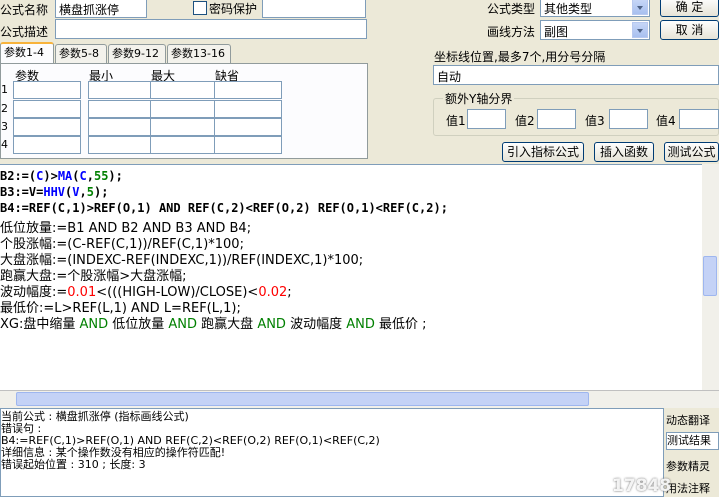 This screenshot has width=719, height=497. I want to click on param-1-max, so click(184, 90).